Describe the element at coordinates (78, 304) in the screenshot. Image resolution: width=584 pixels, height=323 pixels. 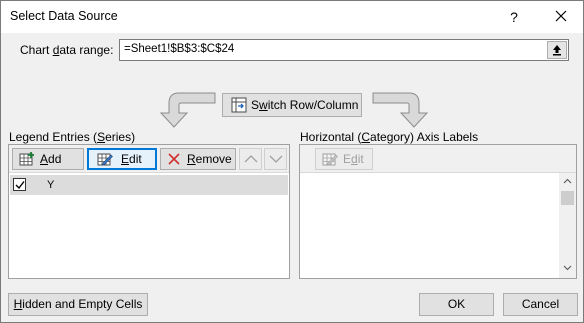
I see `hidden-empty-cells-button: Hidden and Empty Cells` at that location.